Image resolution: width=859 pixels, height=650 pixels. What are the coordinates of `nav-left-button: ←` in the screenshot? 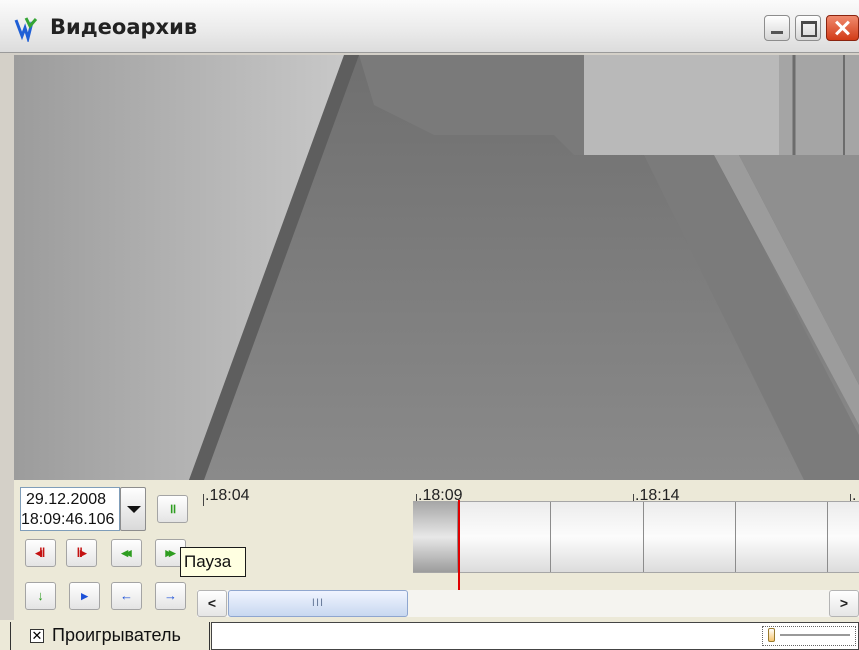 It's located at (126, 596).